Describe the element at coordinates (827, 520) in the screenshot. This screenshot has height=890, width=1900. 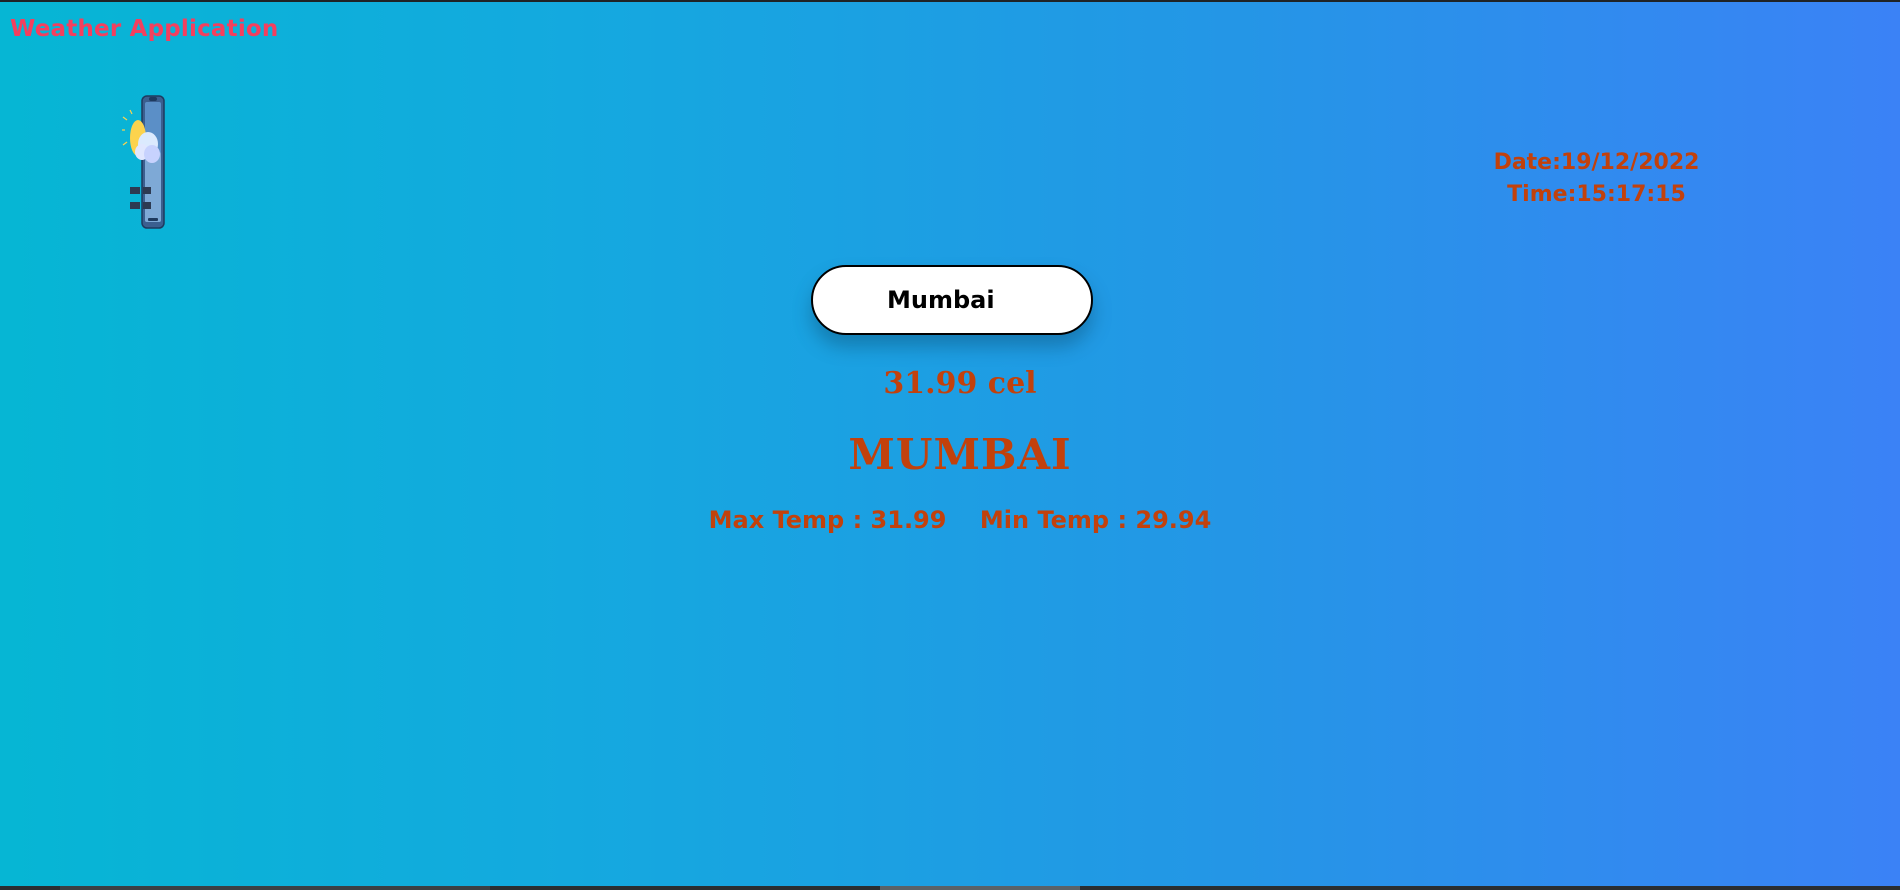
I see `max-temp: Max Temp : 31.99` at that location.